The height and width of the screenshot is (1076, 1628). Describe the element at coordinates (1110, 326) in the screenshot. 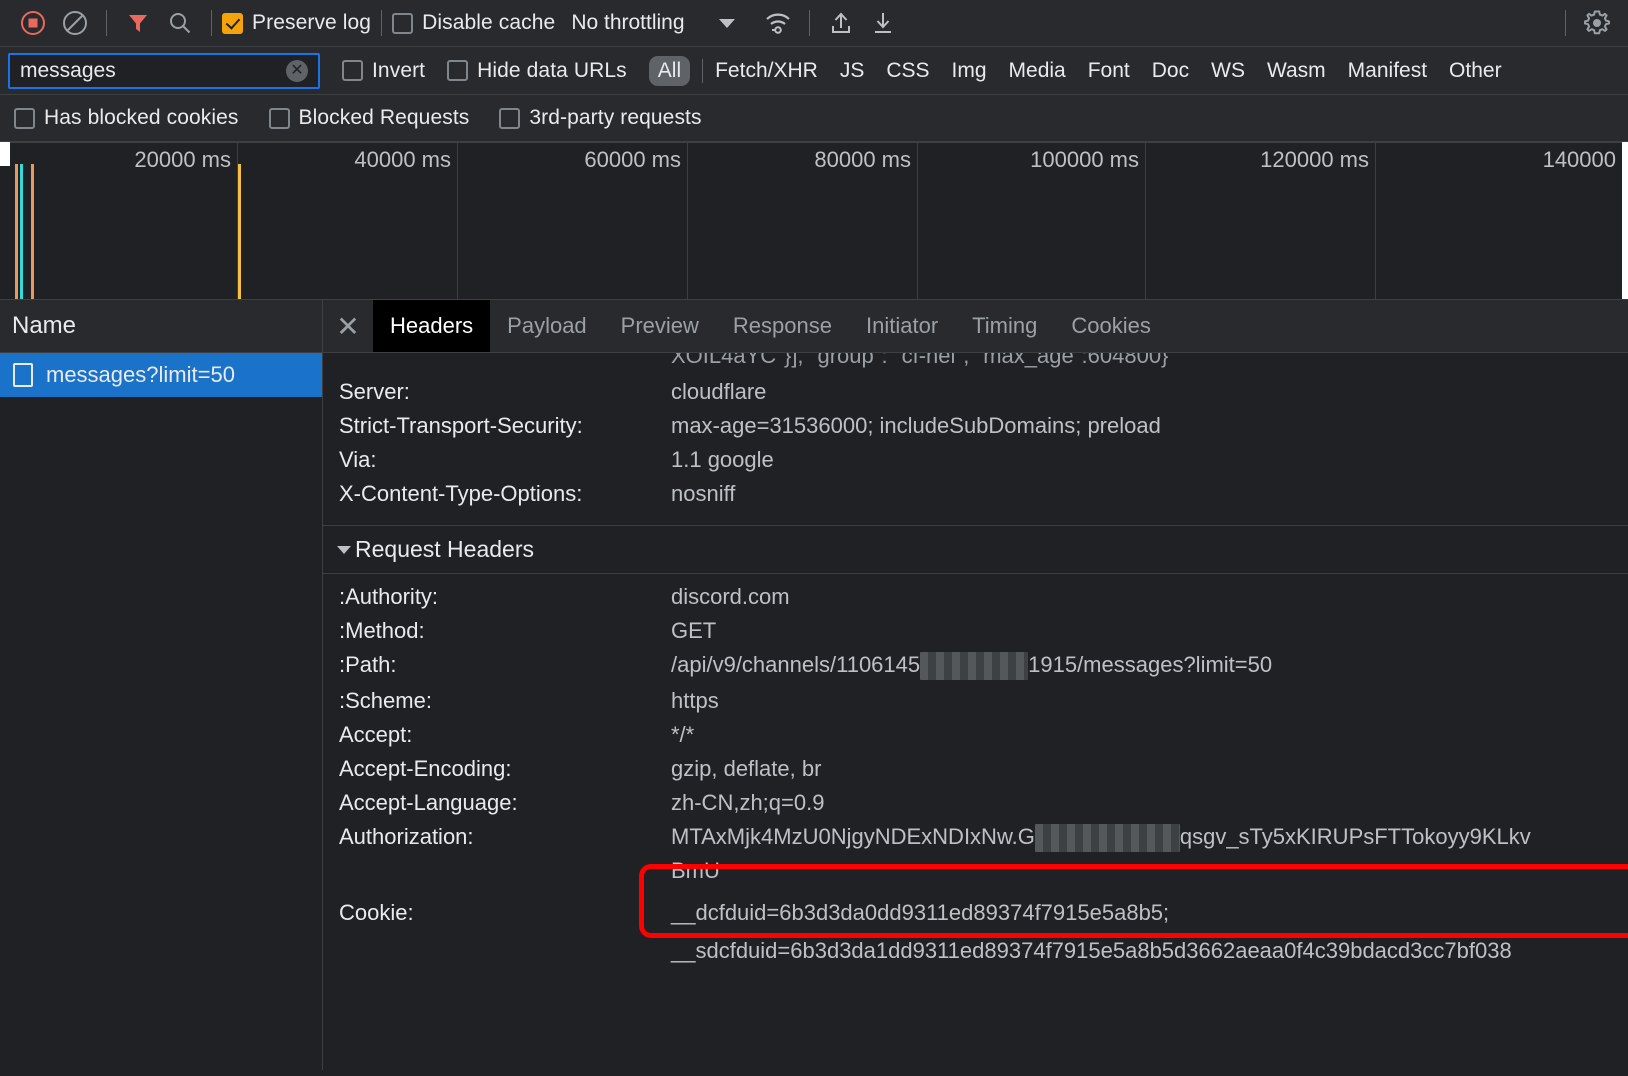

I see `tab-cookies: Cookies` at that location.